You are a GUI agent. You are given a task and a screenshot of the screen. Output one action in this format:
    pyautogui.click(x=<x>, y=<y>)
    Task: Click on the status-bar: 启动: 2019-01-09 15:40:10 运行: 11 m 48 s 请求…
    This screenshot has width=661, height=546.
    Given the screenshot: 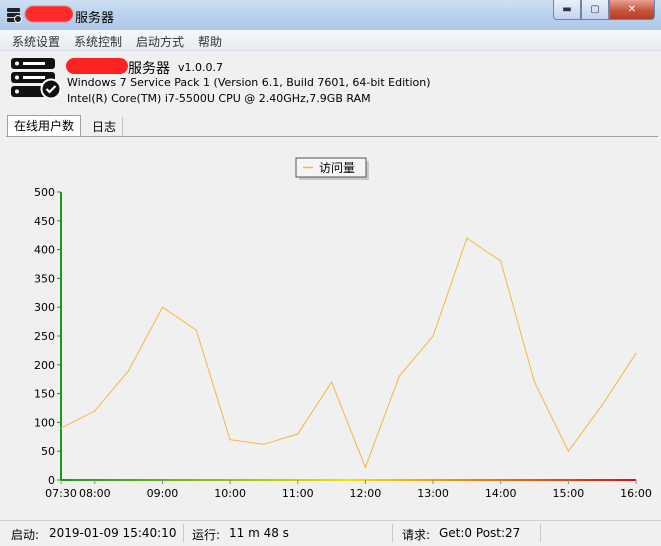 What is the action you would take?
    pyautogui.click(x=330, y=533)
    